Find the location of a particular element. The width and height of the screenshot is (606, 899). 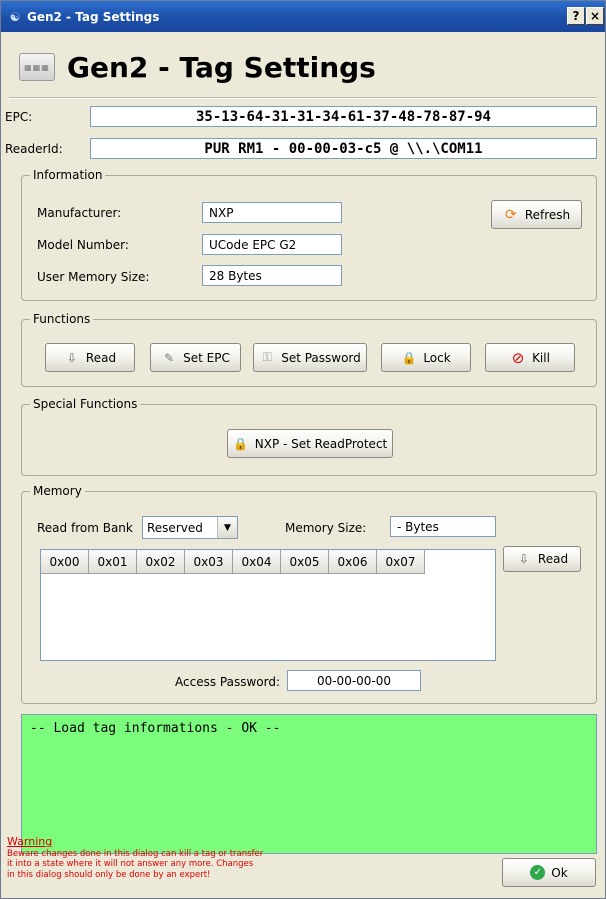

title-bar: ☯ Gen2 - Tag Settings ? × is located at coordinates (303, 16).